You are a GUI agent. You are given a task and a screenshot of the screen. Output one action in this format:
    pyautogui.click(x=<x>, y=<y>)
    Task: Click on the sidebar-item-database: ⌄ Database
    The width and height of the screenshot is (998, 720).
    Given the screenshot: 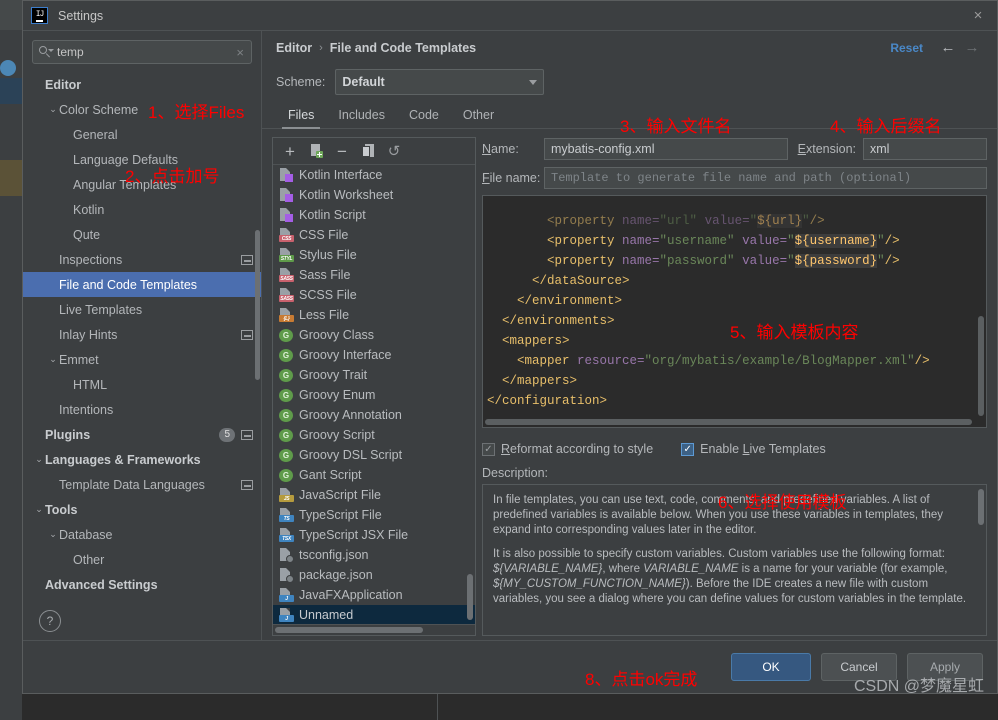 What is the action you would take?
    pyautogui.click(x=142, y=534)
    